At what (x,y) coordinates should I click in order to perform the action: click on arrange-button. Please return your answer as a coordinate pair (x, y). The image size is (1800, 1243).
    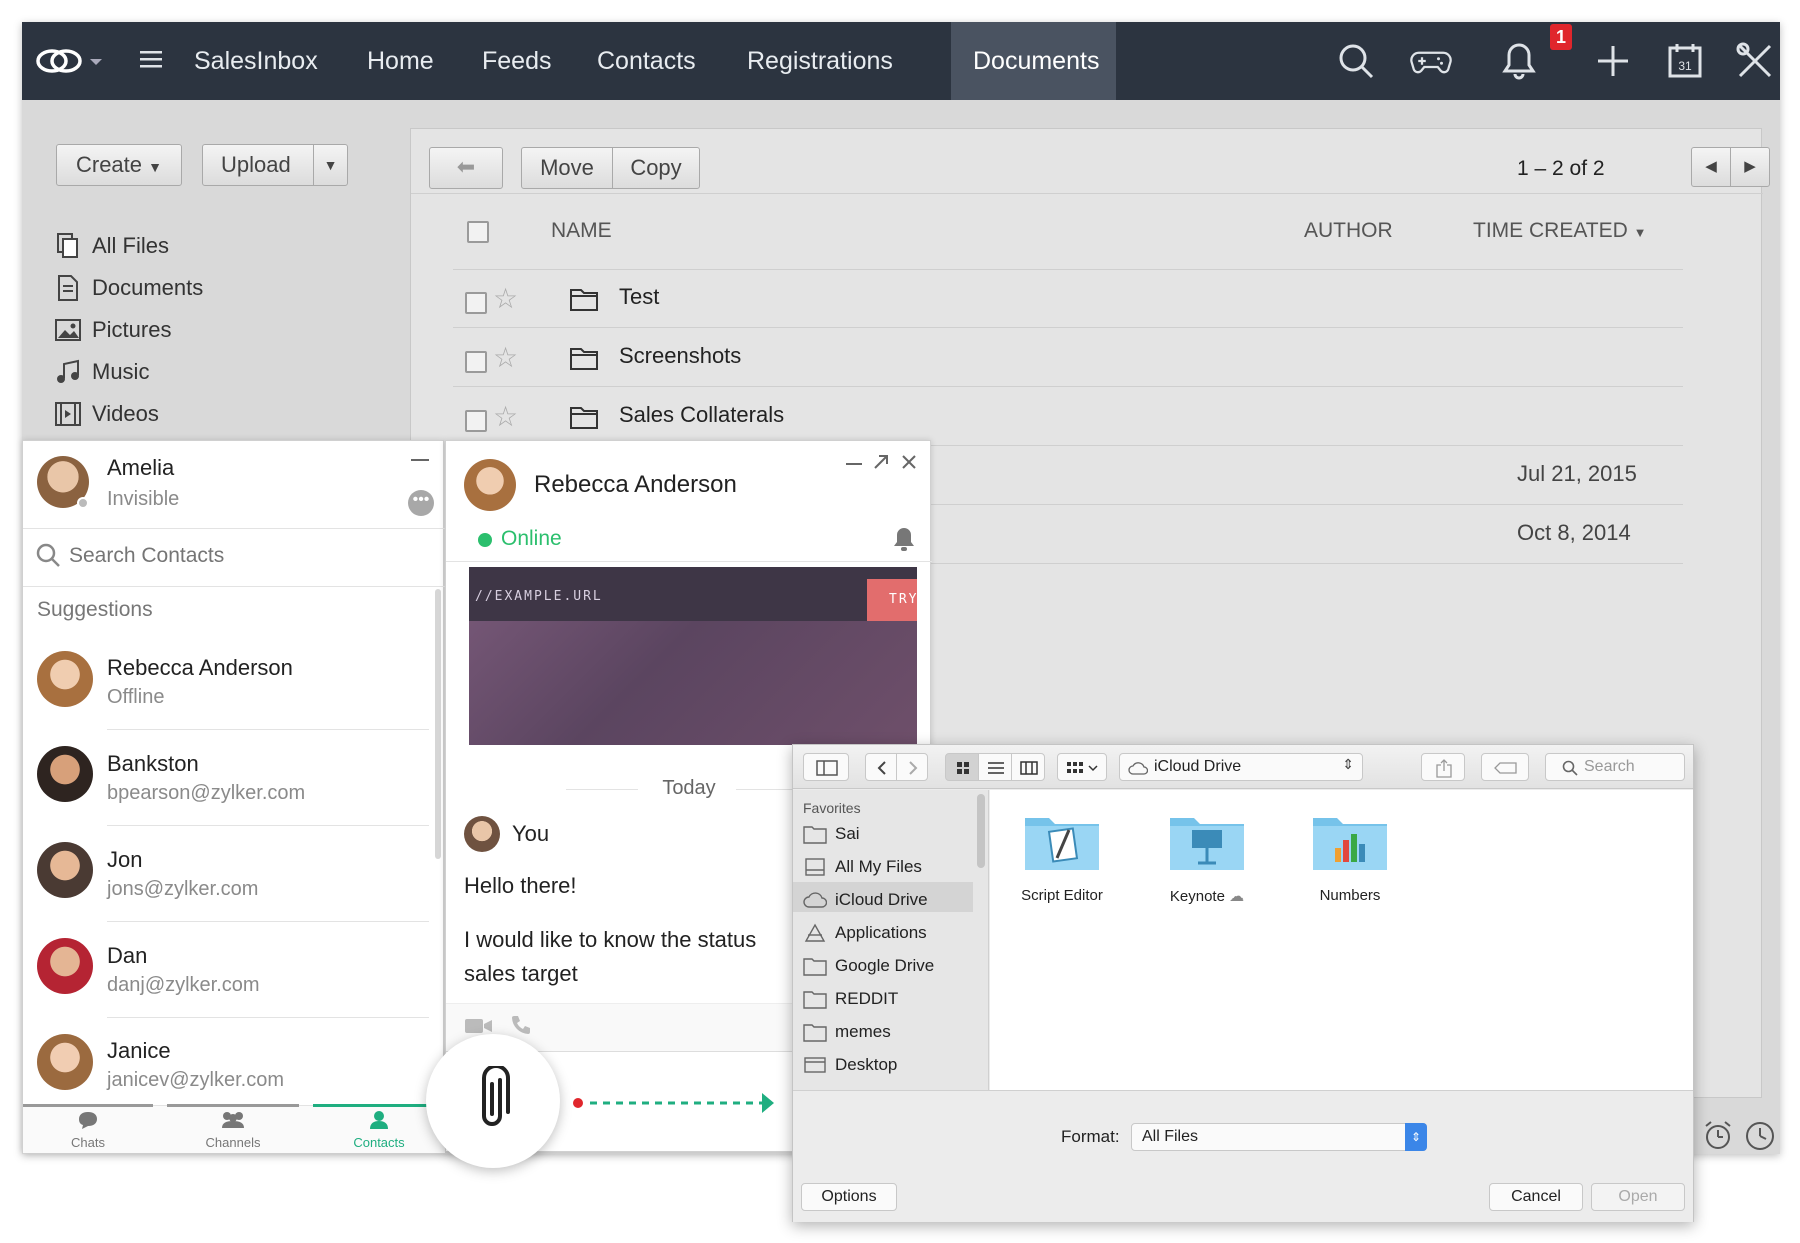
    Looking at the image, I should click on (1082, 767).